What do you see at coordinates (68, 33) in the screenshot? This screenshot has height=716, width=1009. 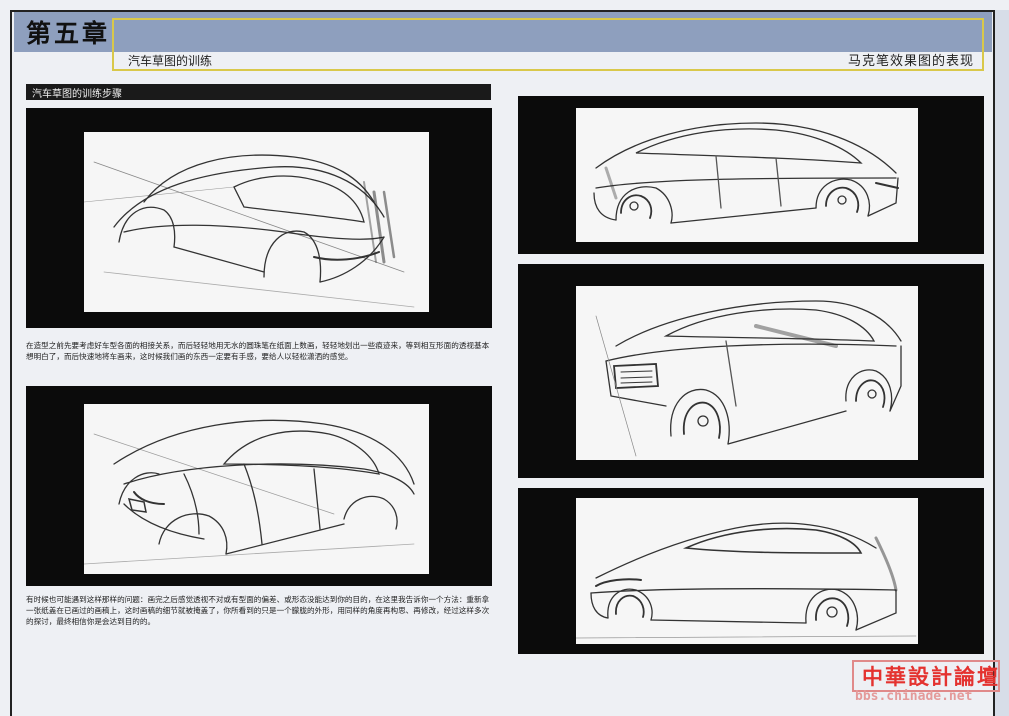 I see `chapter-title: 第五章` at bounding box center [68, 33].